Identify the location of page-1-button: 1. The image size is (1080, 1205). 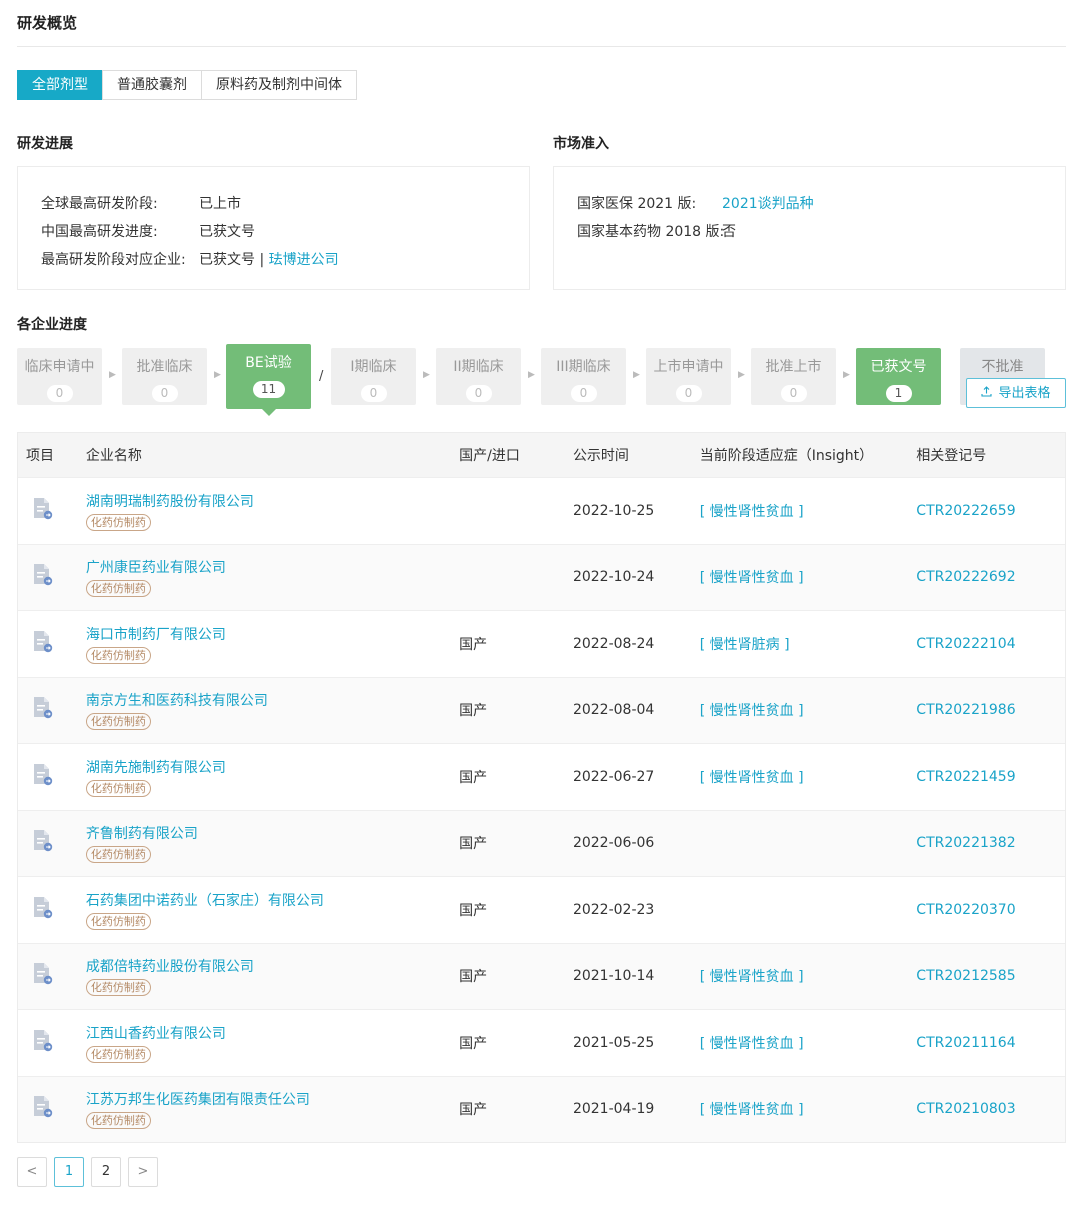
(69, 1172).